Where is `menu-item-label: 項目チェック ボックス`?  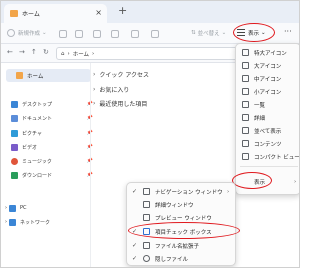 menu-item-label: 項目チェック ボックス is located at coordinates (183, 232).